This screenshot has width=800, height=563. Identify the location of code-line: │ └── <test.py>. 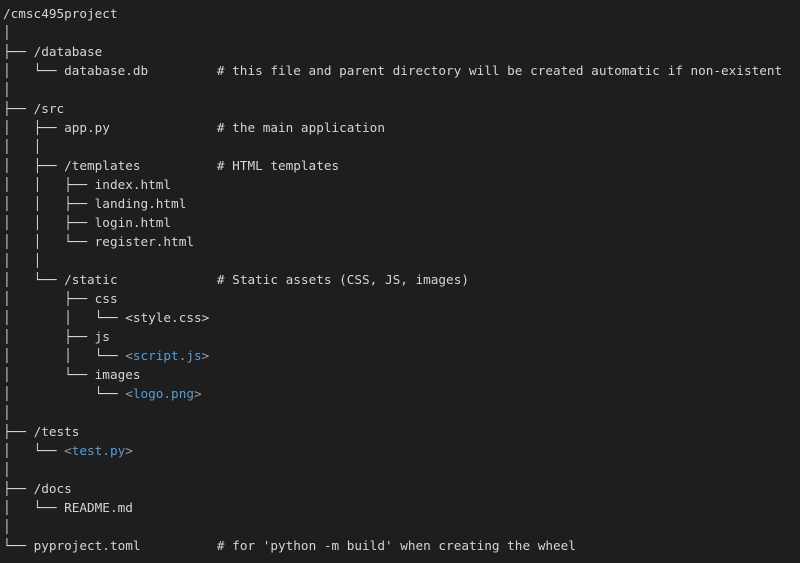
(392, 450).